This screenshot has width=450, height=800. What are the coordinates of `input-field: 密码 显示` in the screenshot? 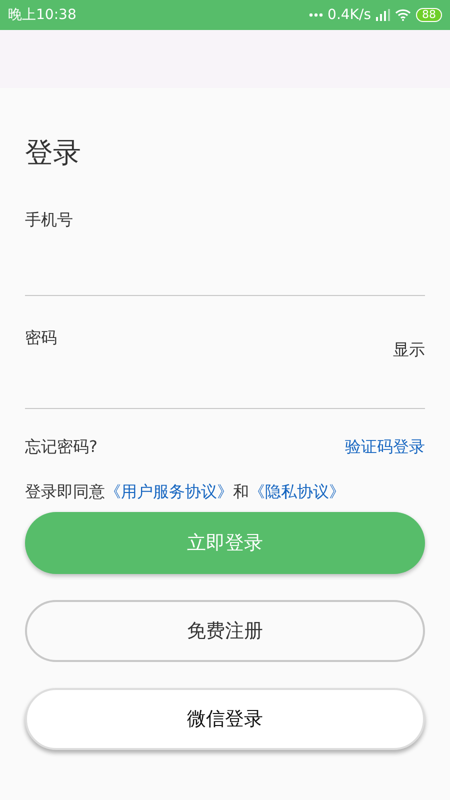 It's located at (225, 352).